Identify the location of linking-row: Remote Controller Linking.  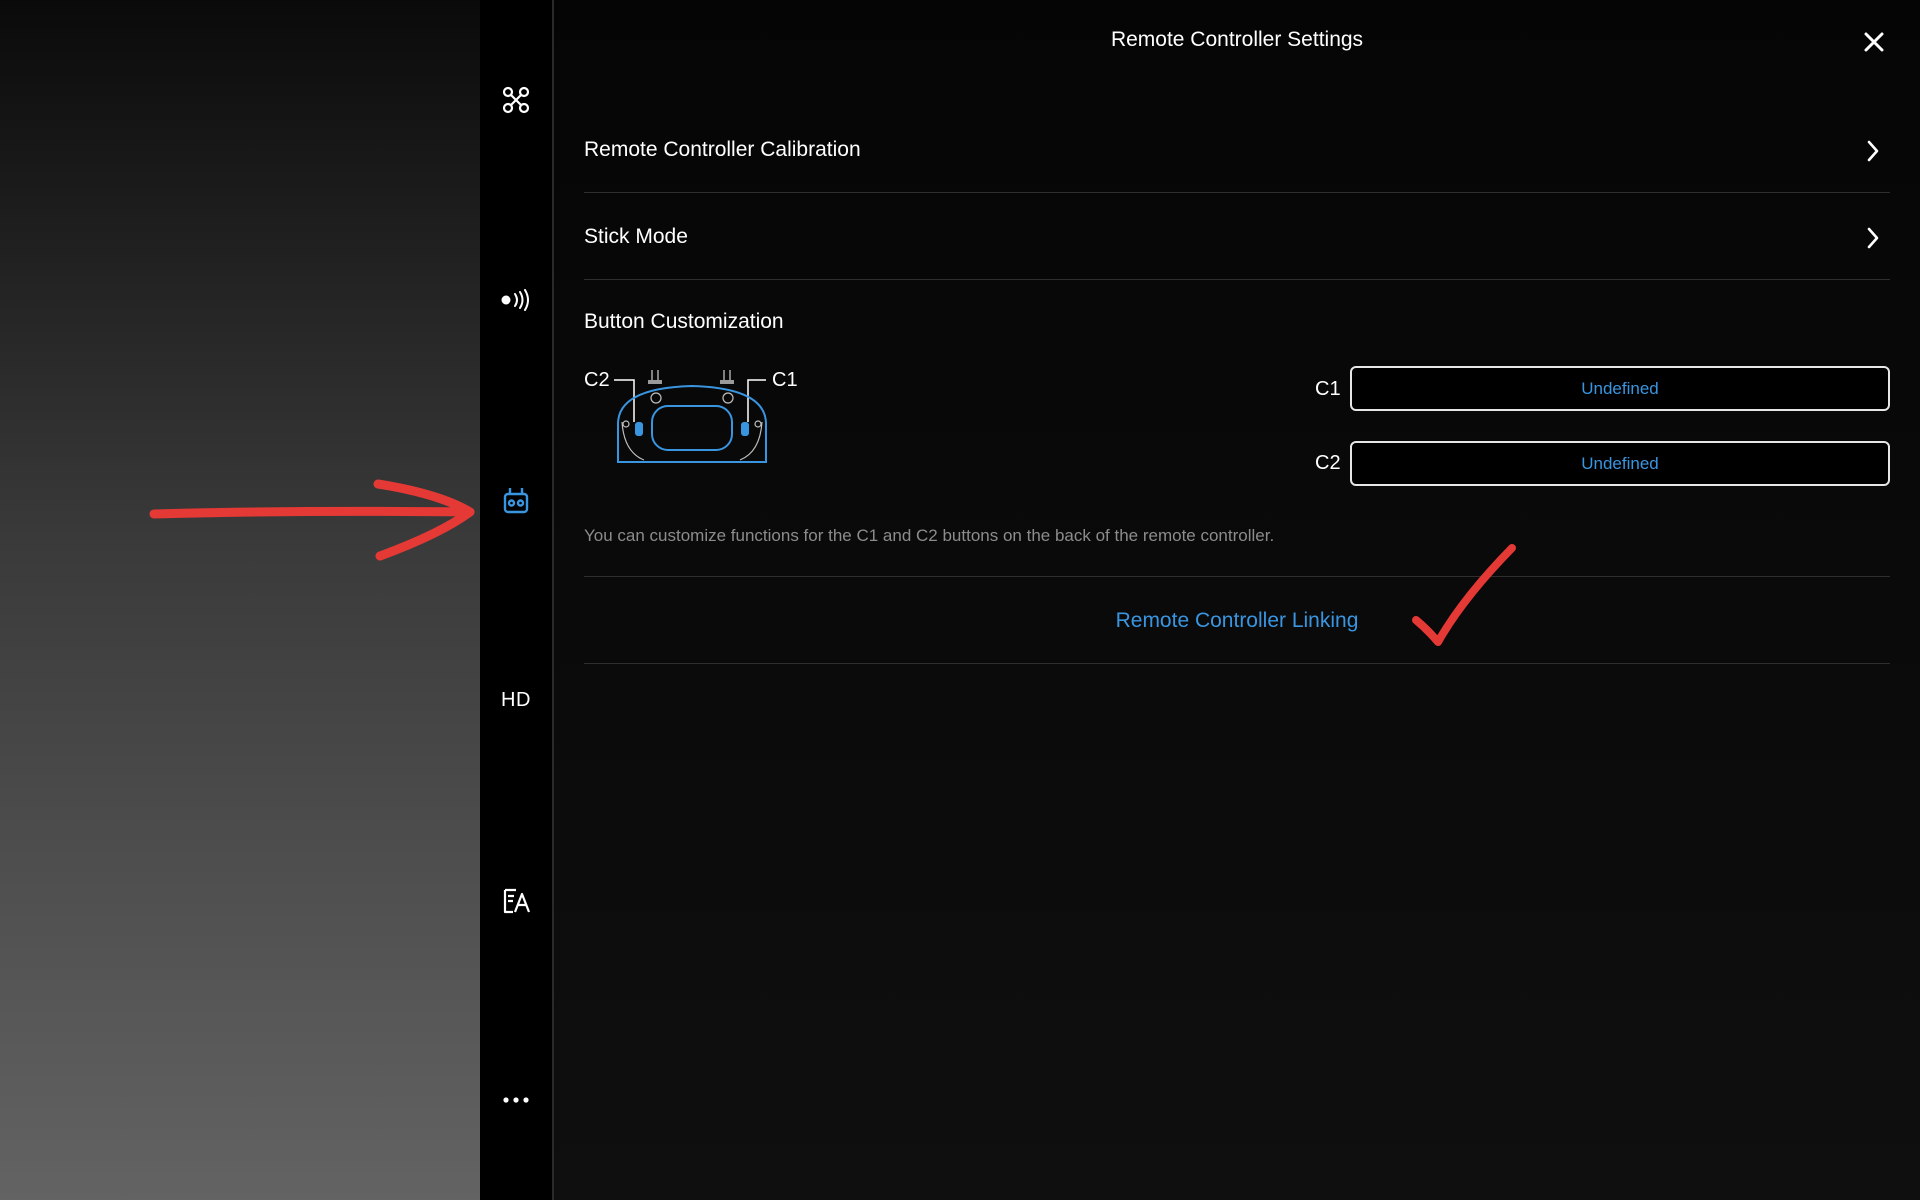
(1237, 620).